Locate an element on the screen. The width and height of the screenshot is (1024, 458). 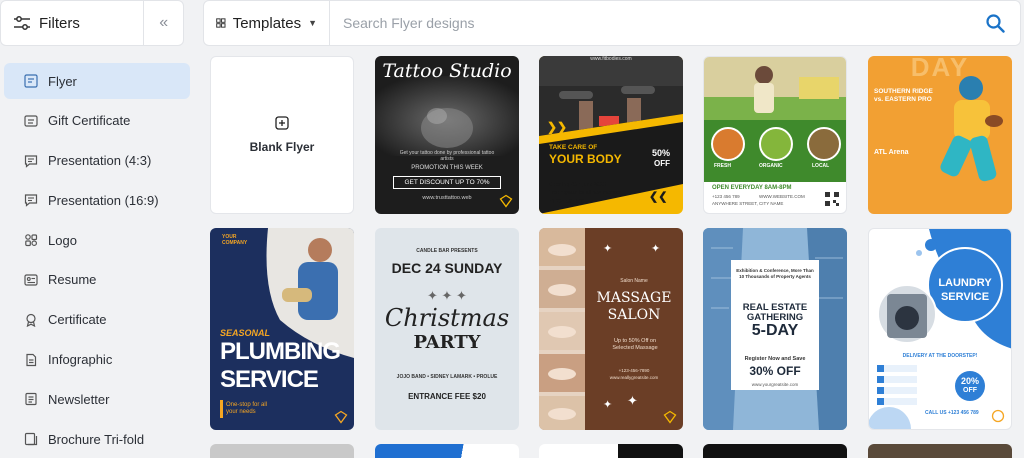
sidebar-item-brochure-tri-fold: Brochure Tri-fold is located at coordinates (97, 439).